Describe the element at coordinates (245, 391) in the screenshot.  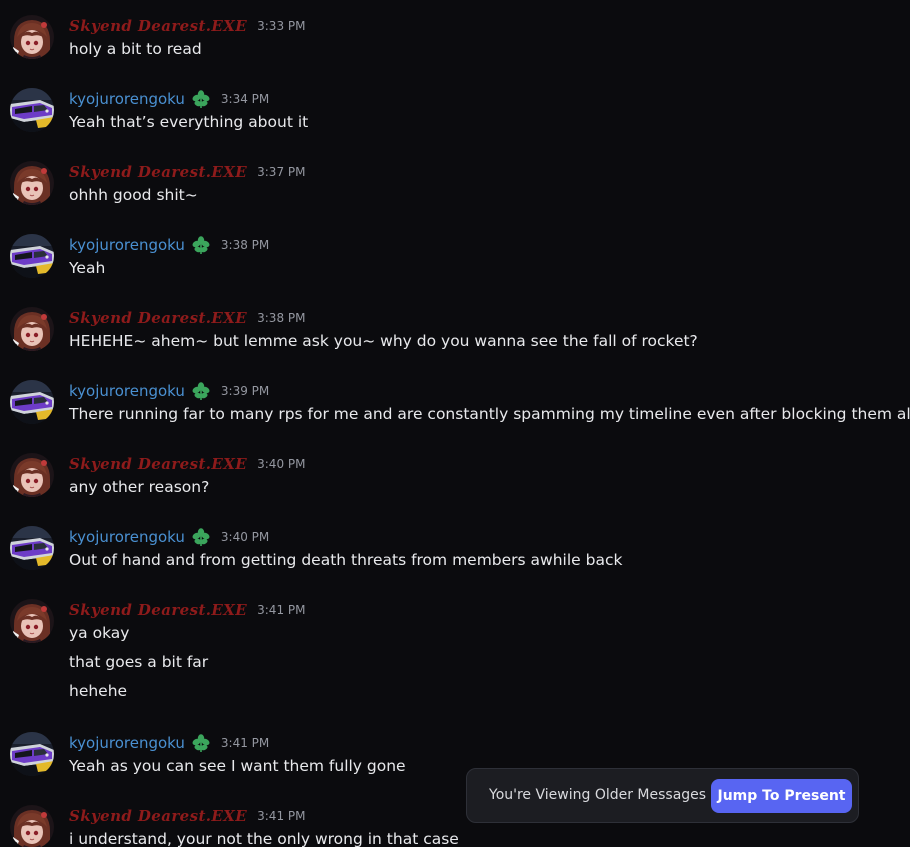
I see `timestamp: 3:39 PM` at that location.